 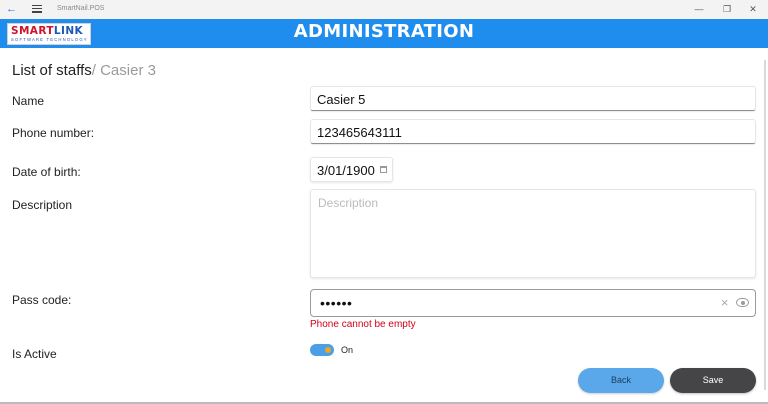 What do you see at coordinates (37, 9) in the screenshot?
I see `hamburger-icon` at bounding box center [37, 9].